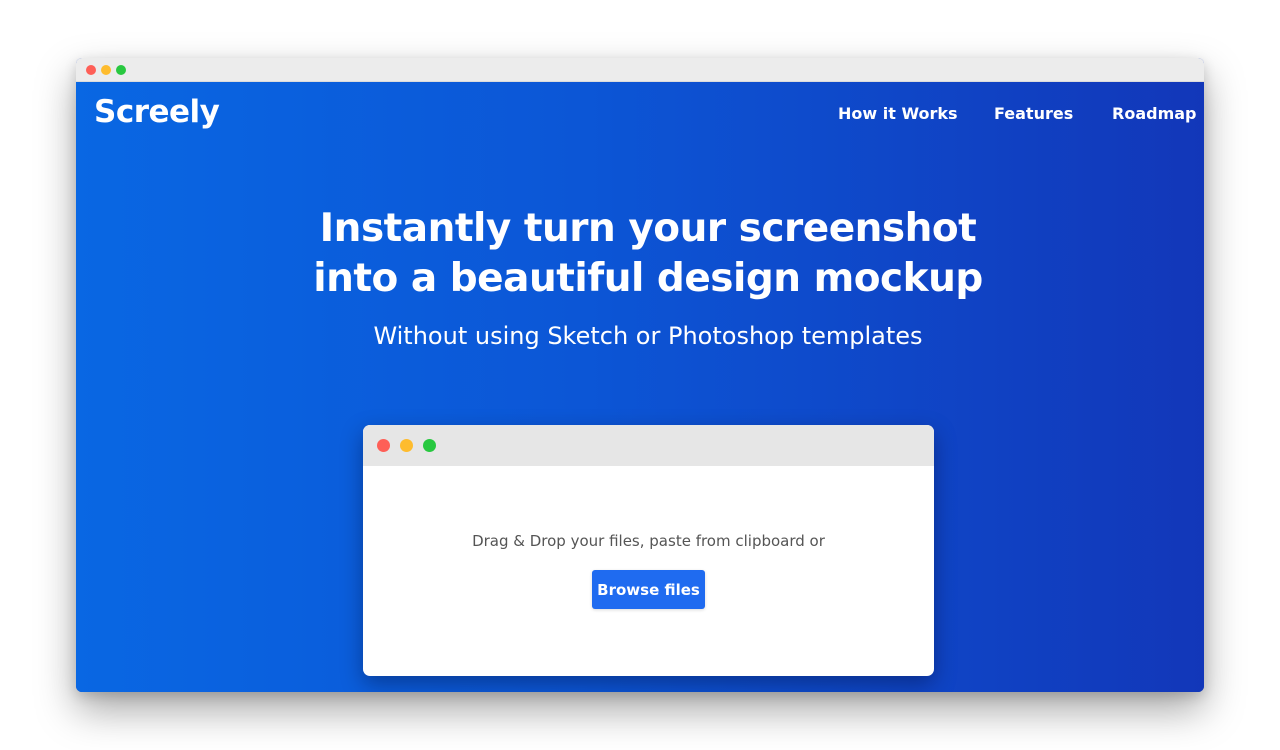 This screenshot has width=1280, height=750. Describe the element at coordinates (406, 445) in the screenshot. I see `yellow-dot-icon` at that location.